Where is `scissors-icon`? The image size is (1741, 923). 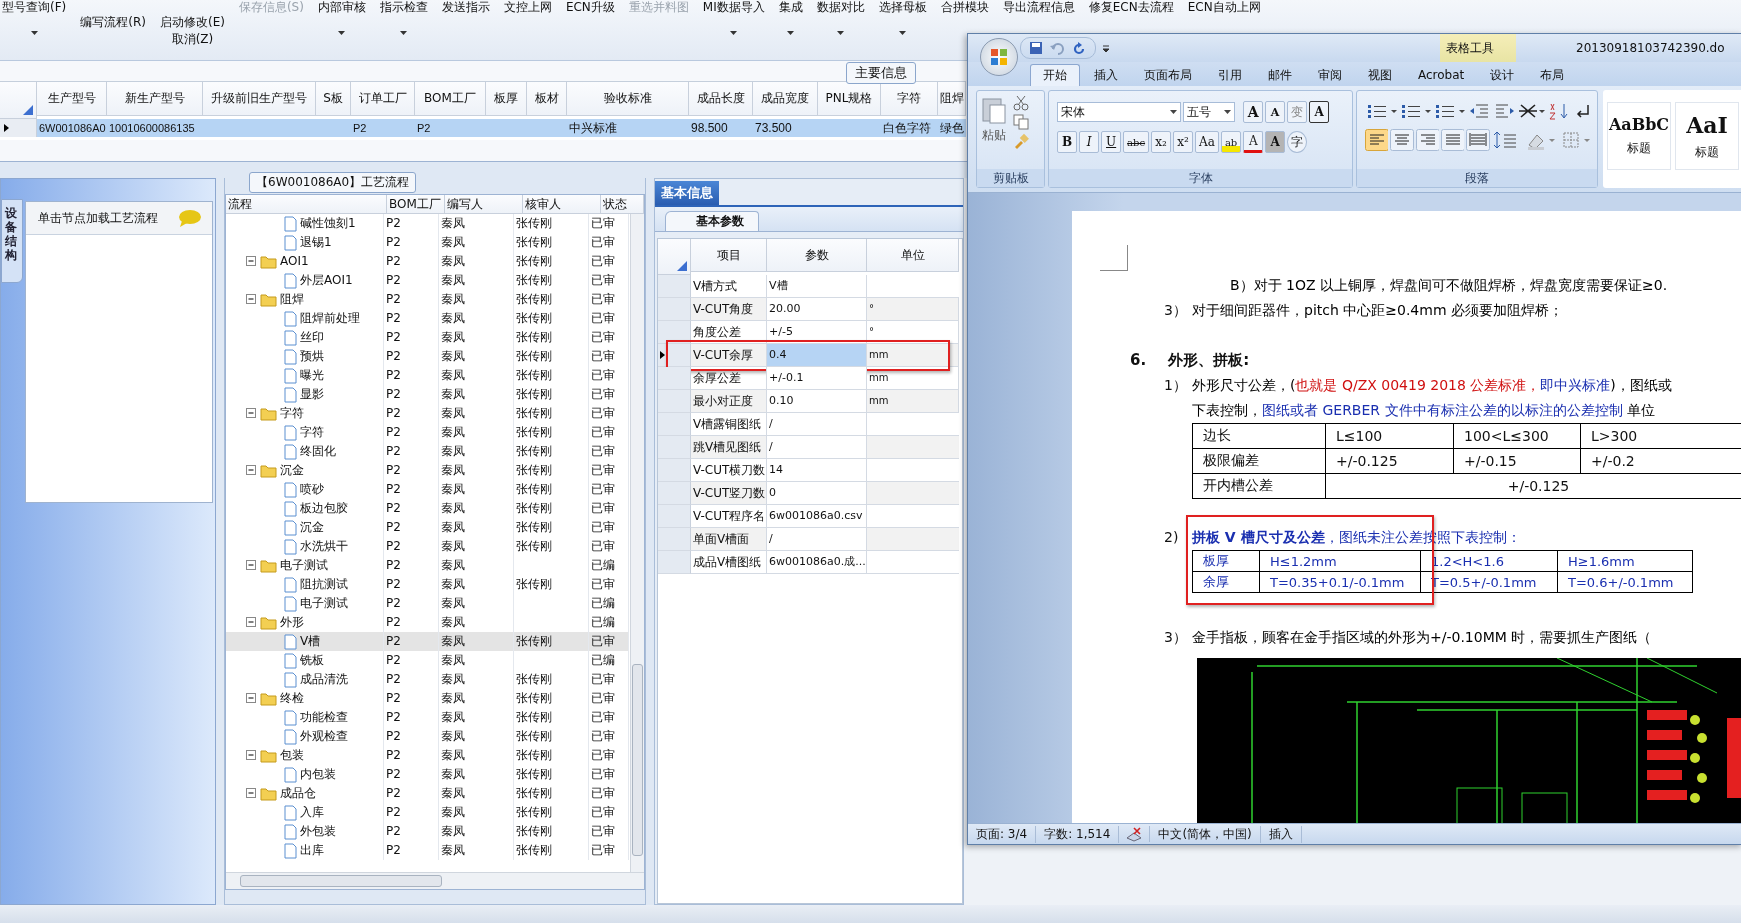
scissors-icon is located at coordinates (1021, 103).